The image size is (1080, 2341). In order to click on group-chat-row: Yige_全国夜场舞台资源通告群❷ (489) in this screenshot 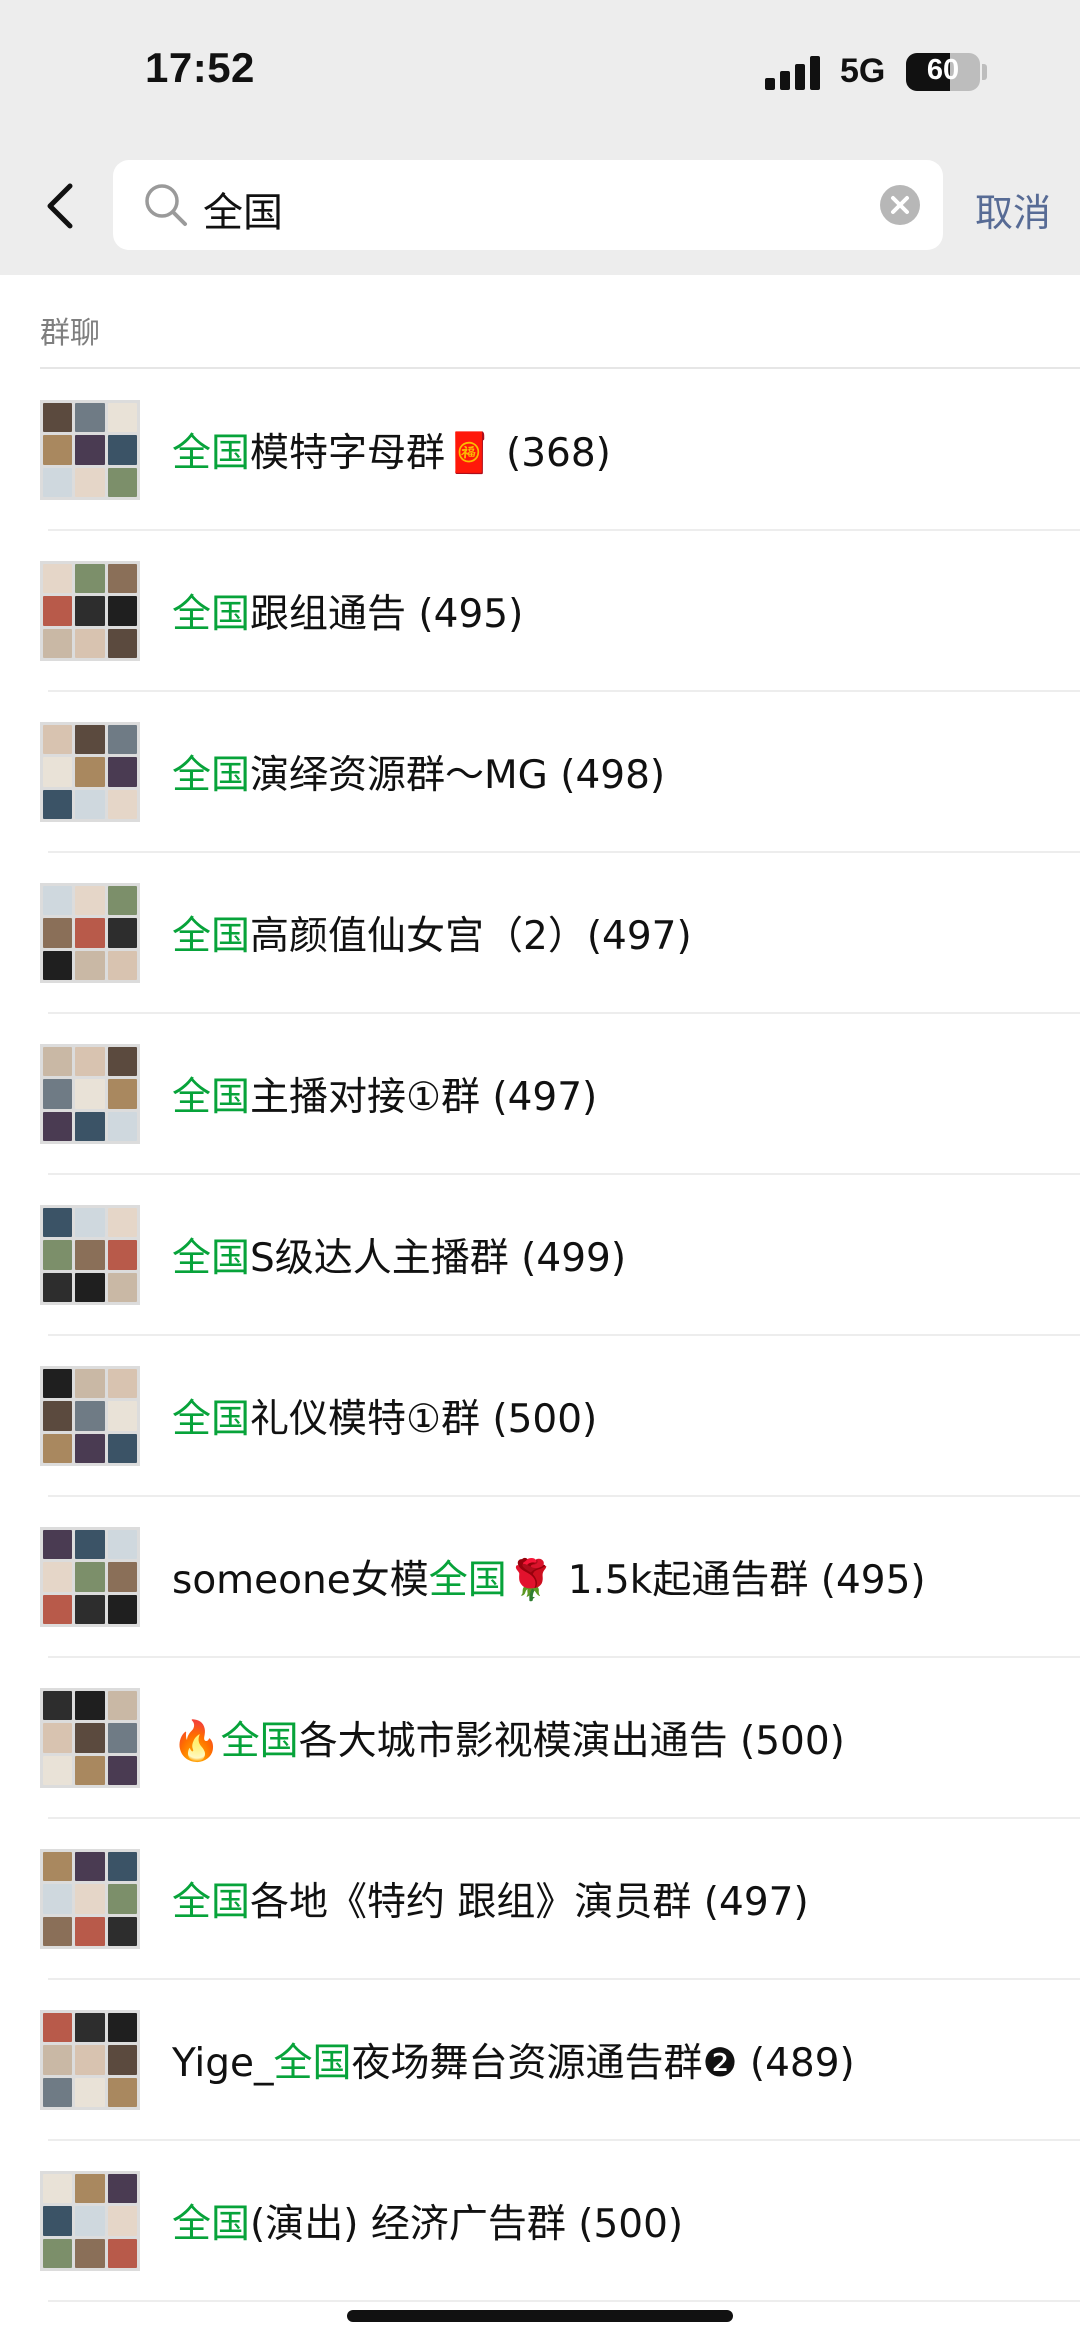, I will do `click(540, 2060)`.